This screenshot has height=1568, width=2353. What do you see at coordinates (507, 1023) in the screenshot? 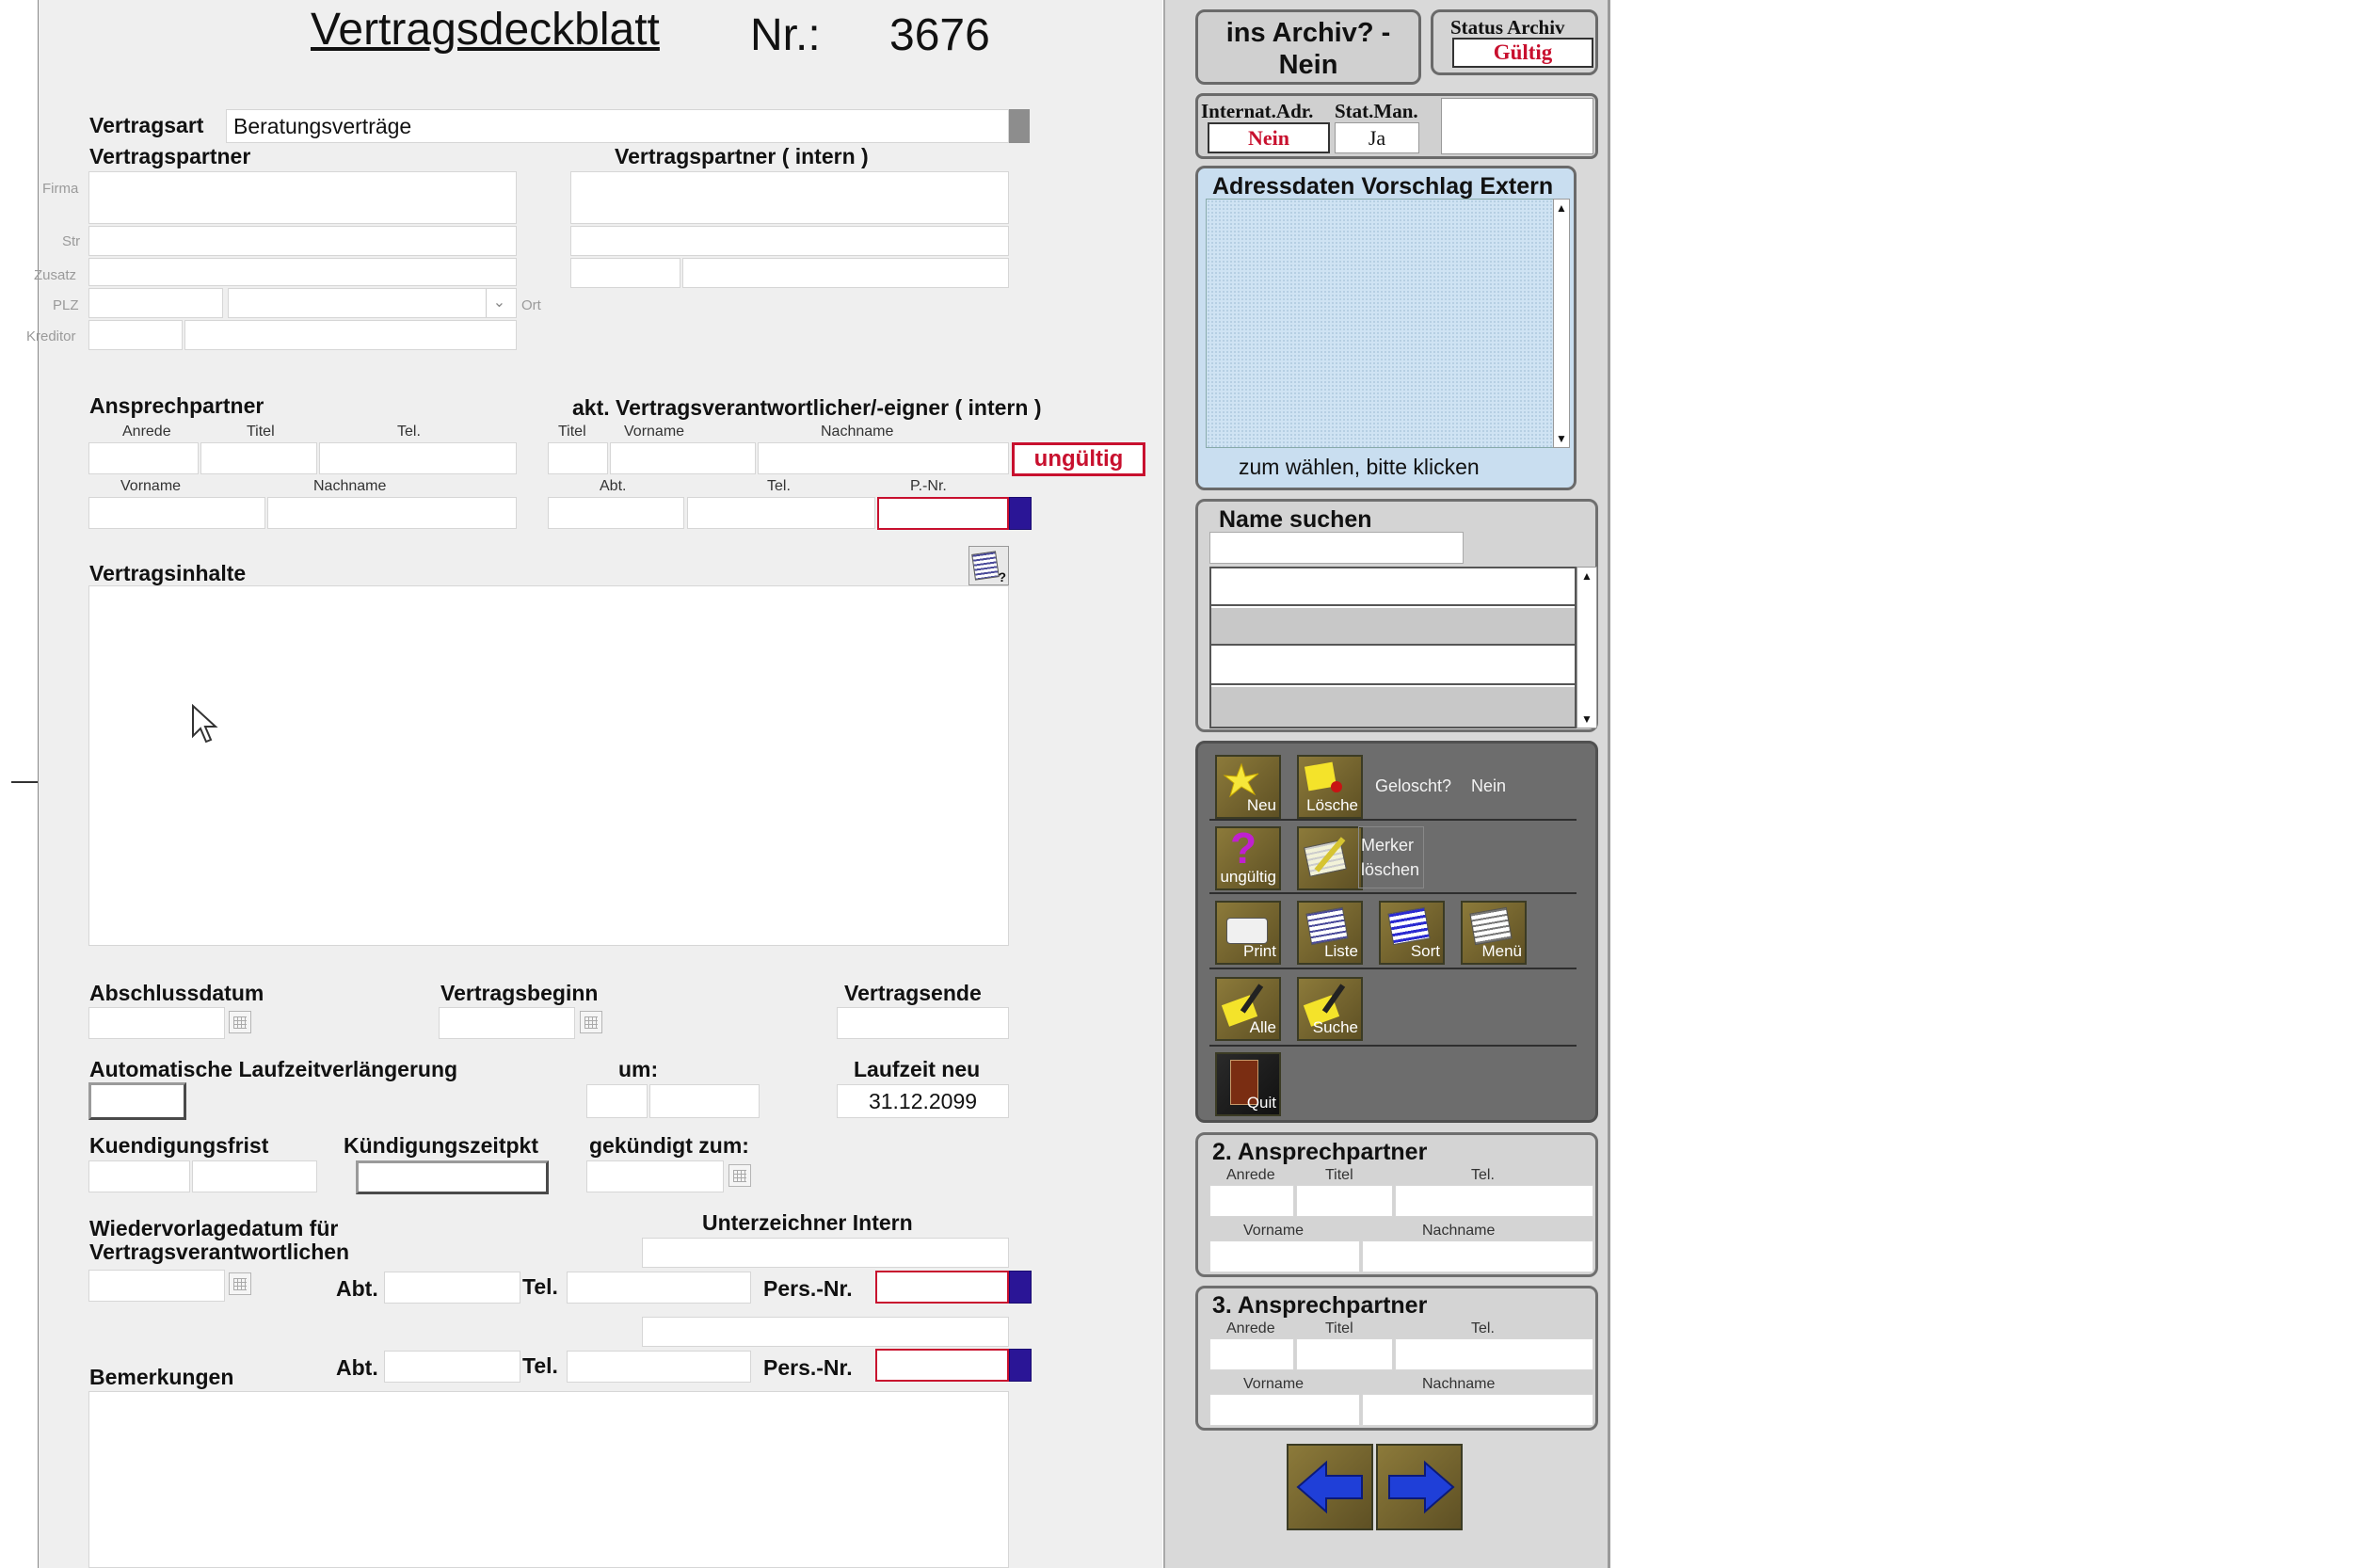
I see `vertragsbeginn-field` at bounding box center [507, 1023].